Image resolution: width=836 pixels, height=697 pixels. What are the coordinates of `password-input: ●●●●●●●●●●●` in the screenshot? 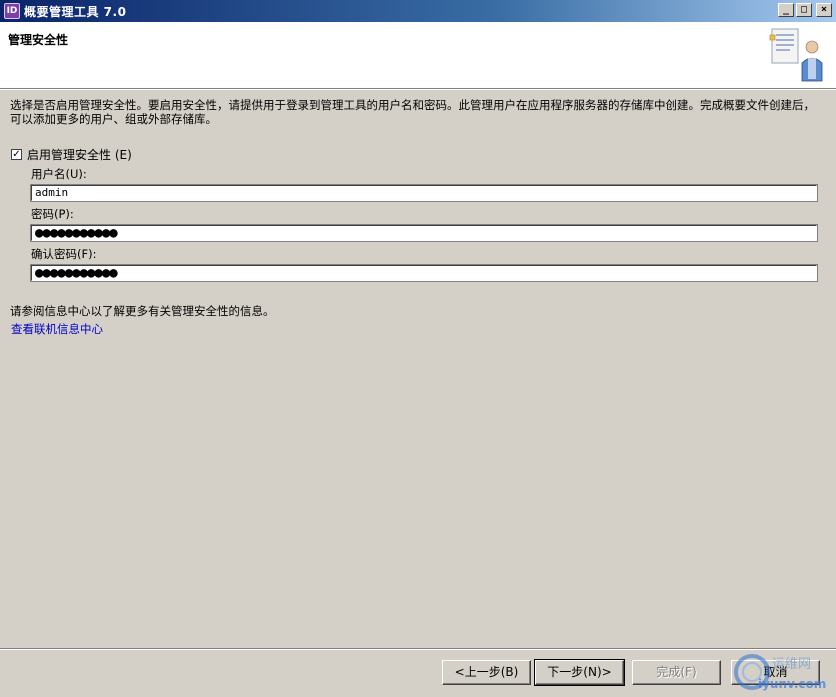 It's located at (424, 233).